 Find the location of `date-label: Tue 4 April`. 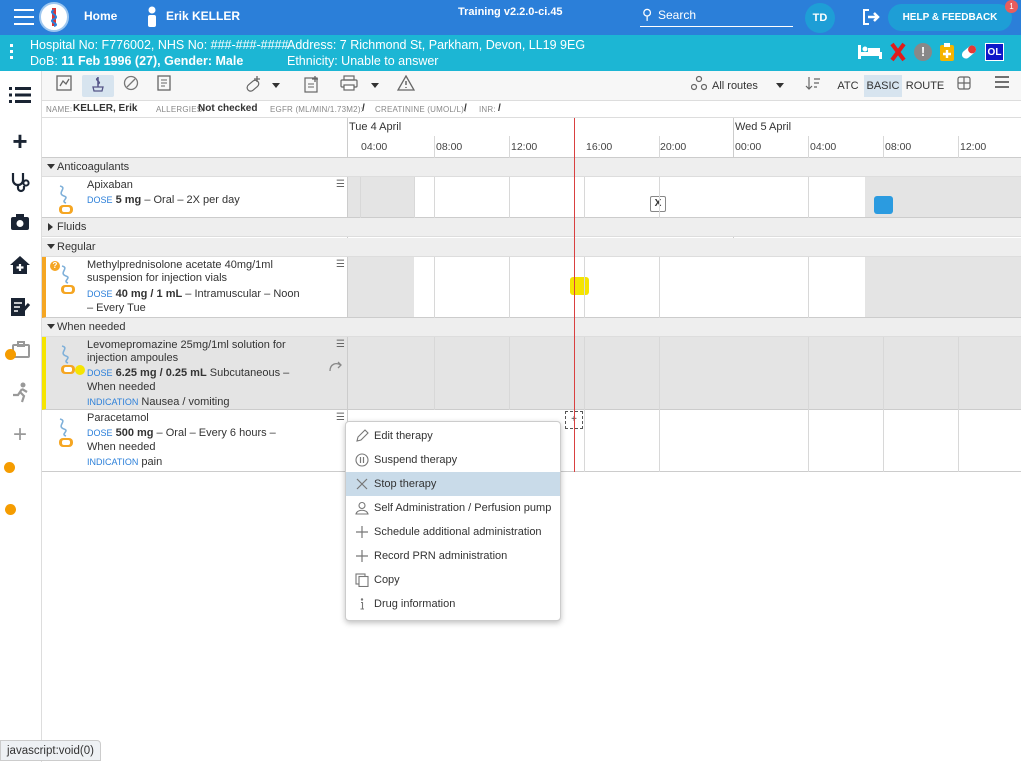

date-label: Tue 4 April is located at coordinates (375, 127).